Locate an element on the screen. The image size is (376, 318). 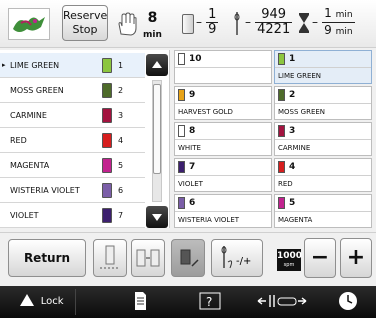
thread-name: RED is located at coordinates (18, 140).